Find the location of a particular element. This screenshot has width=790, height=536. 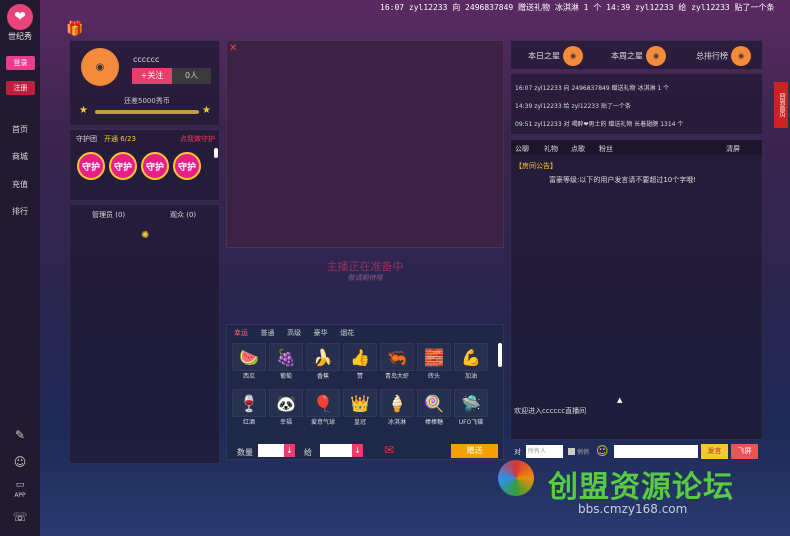

tab-weekly-star: 本周之星 ◉ is located at coordinates (638, 56).